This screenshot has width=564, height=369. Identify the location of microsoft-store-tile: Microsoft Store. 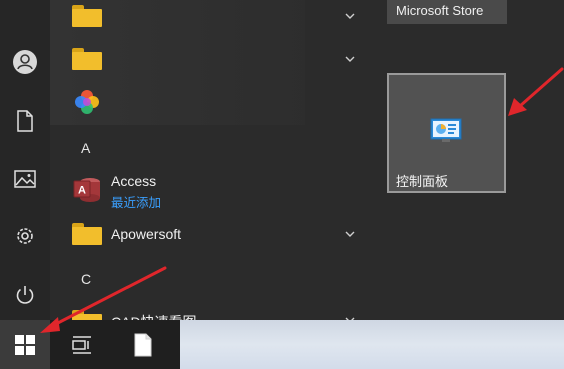
(447, 12).